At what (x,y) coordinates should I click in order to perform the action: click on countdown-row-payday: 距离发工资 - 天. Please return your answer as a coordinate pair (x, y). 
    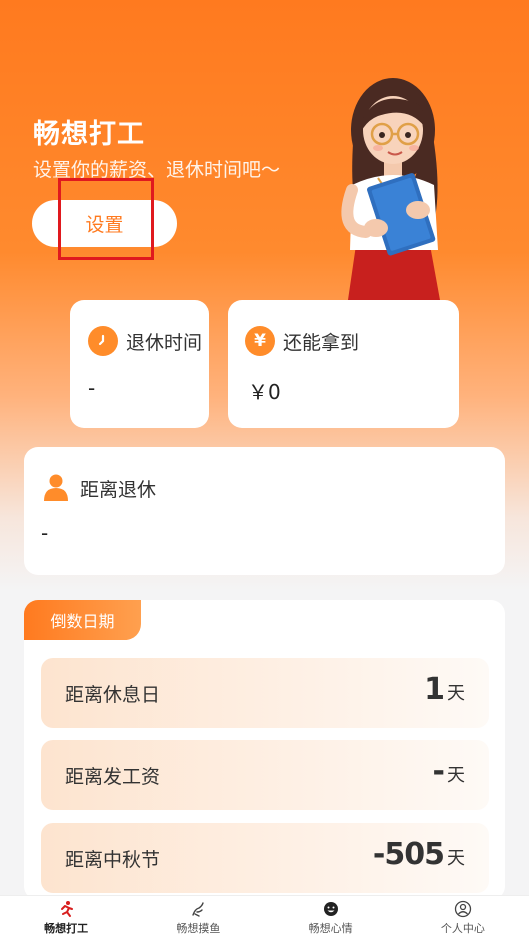
    Looking at the image, I should click on (265, 775).